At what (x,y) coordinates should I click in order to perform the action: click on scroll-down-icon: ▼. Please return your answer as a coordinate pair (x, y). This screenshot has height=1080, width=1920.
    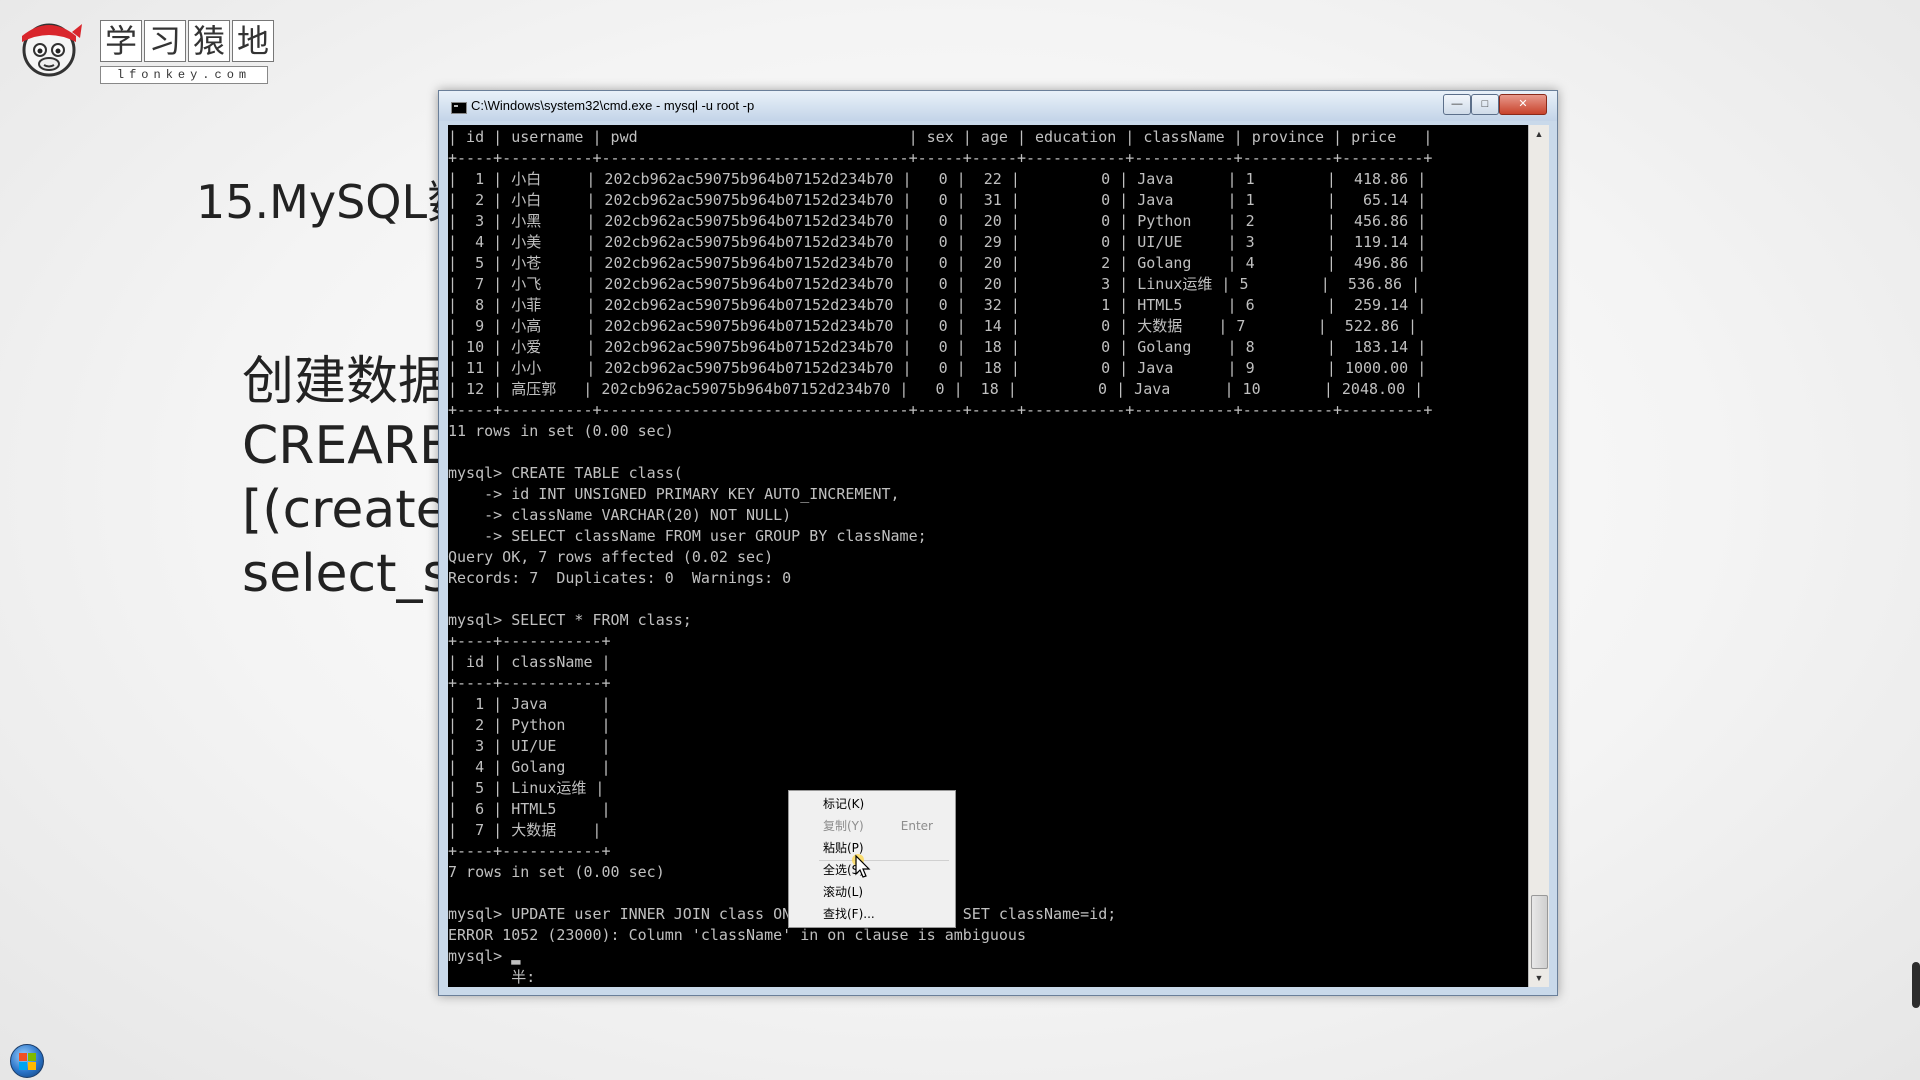
    Looking at the image, I should click on (1539, 978).